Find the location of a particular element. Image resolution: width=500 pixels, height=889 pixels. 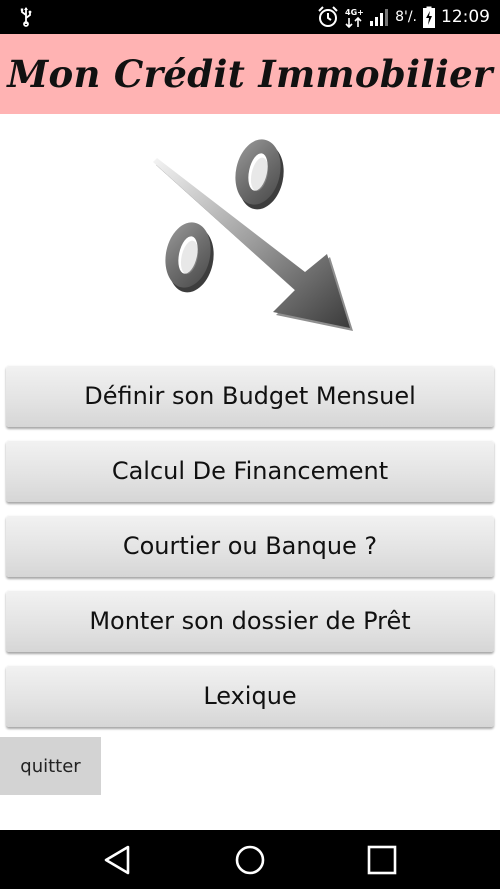

lexique-button: Lexique is located at coordinates (250, 696).